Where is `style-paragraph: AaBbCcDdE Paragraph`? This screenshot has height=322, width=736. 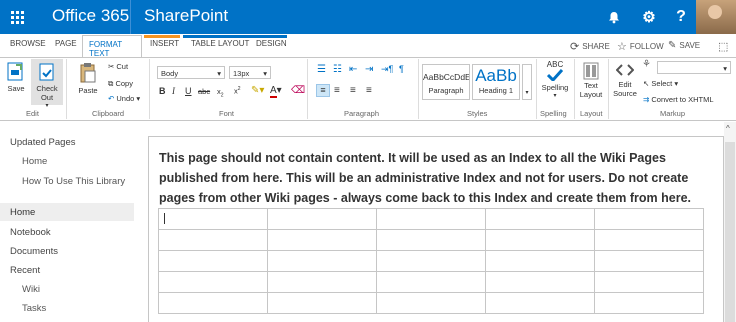 style-paragraph: AaBbCcDdE Paragraph is located at coordinates (446, 82).